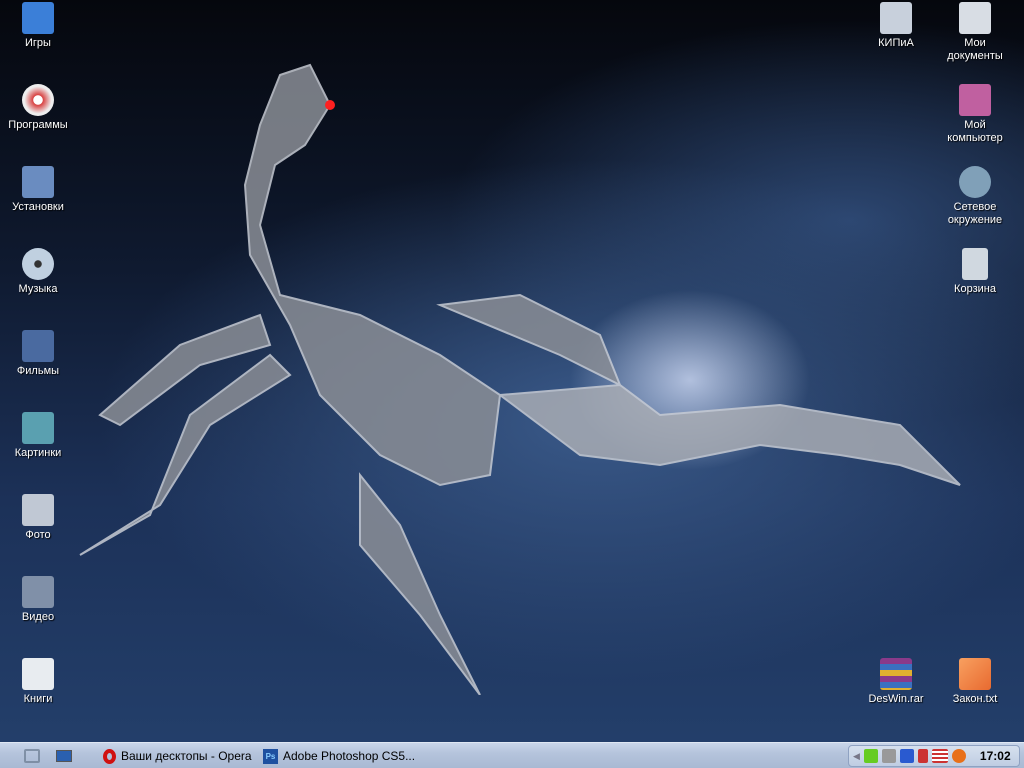 This screenshot has width=1024, height=768. I want to click on winrar-icon, so click(896, 674).